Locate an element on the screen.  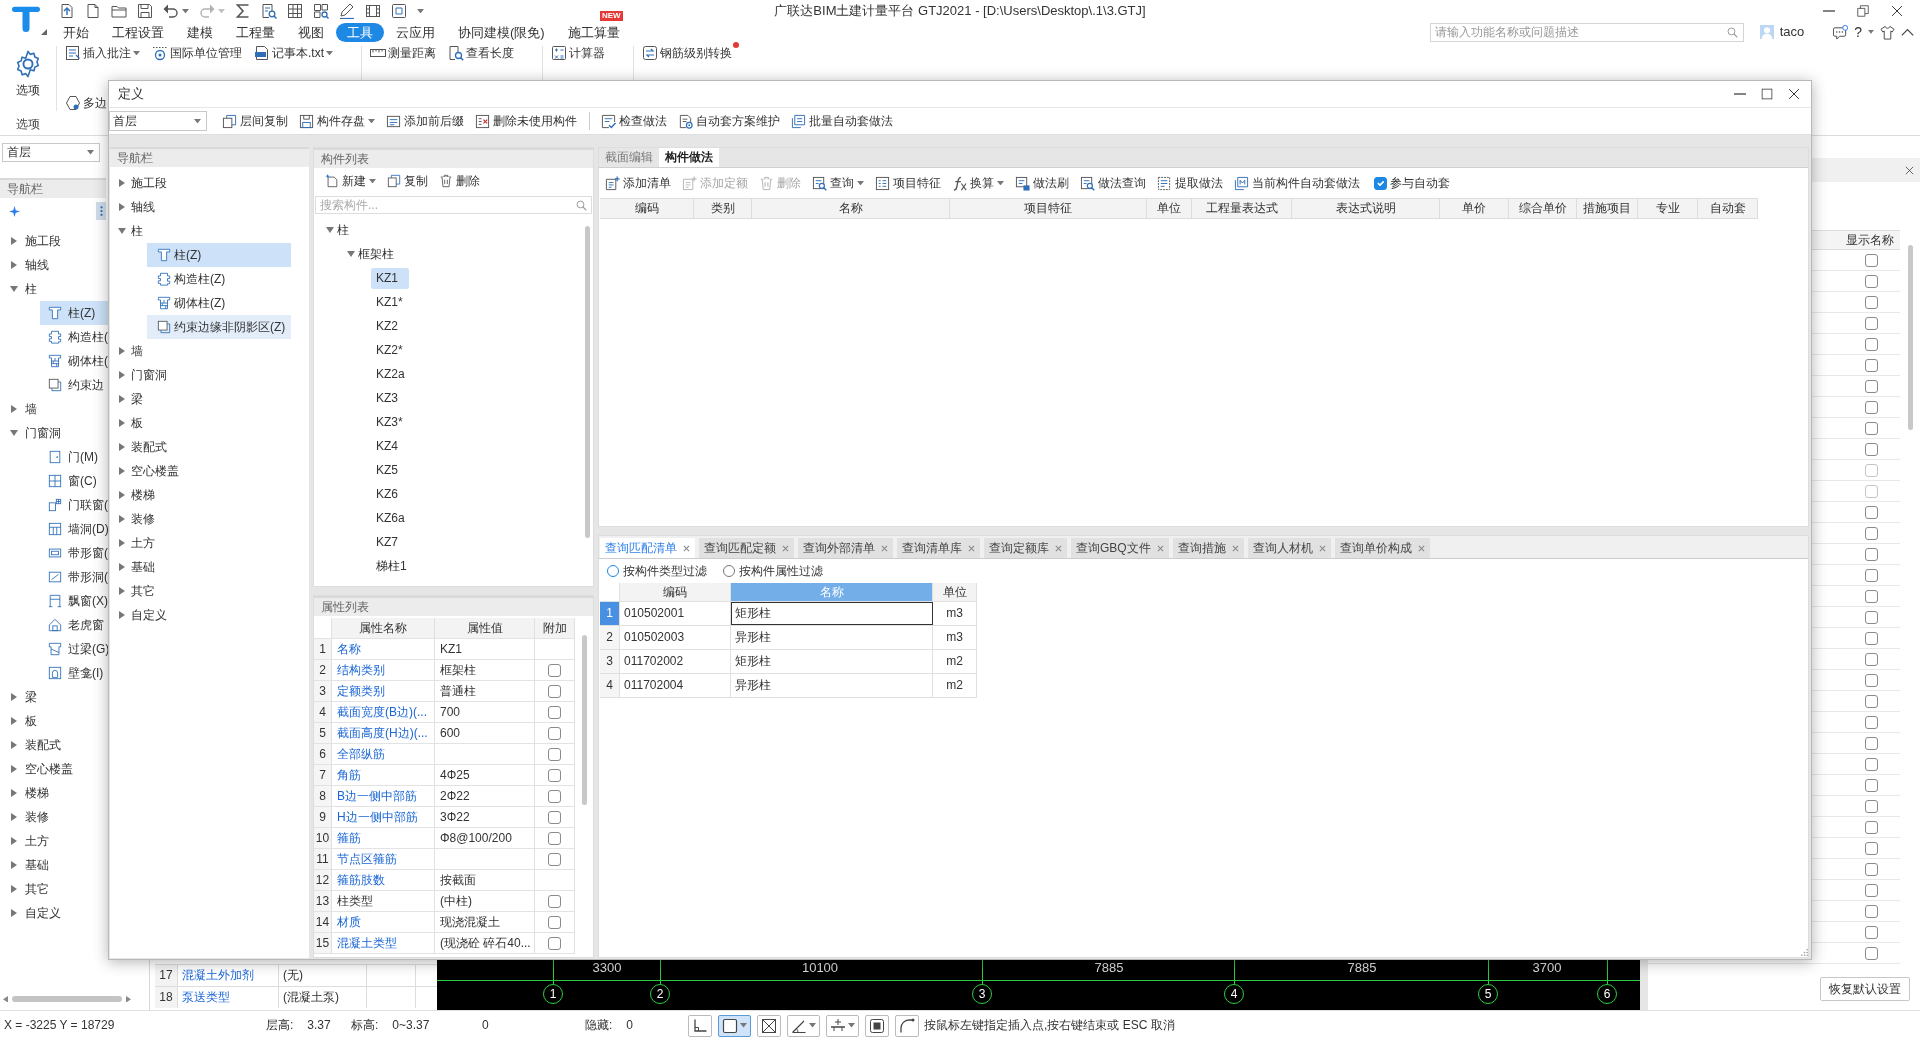
ribbon-button: 测量距离 is located at coordinates (403, 53).